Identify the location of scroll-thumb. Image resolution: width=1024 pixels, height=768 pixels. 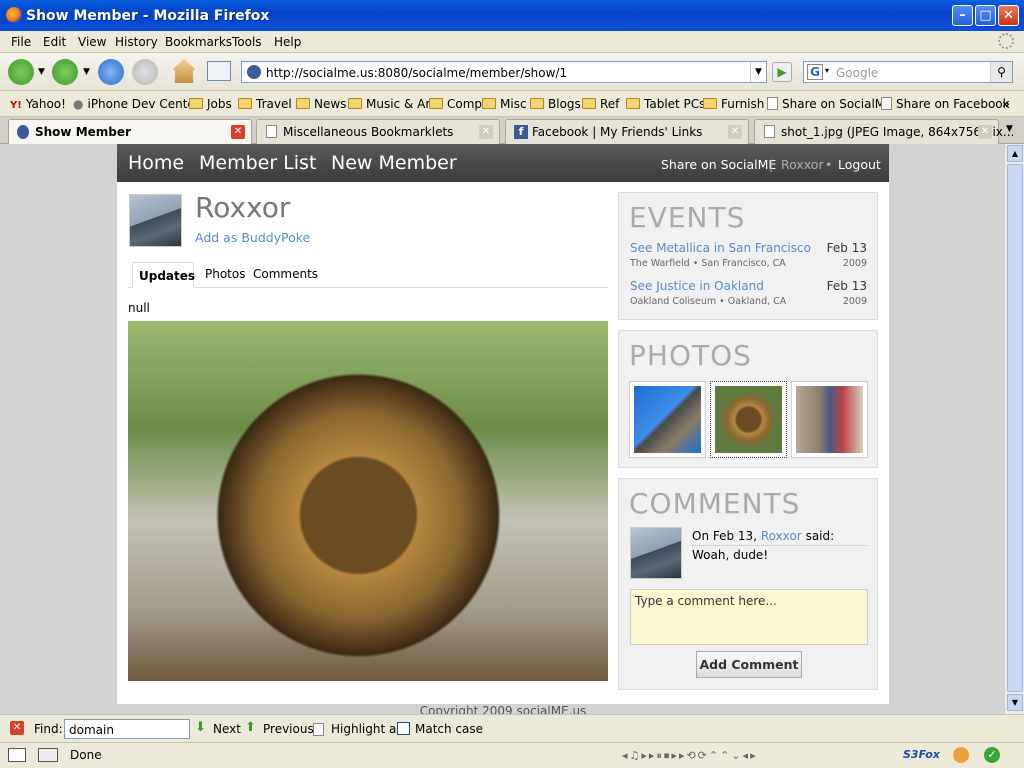
(1015, 428).